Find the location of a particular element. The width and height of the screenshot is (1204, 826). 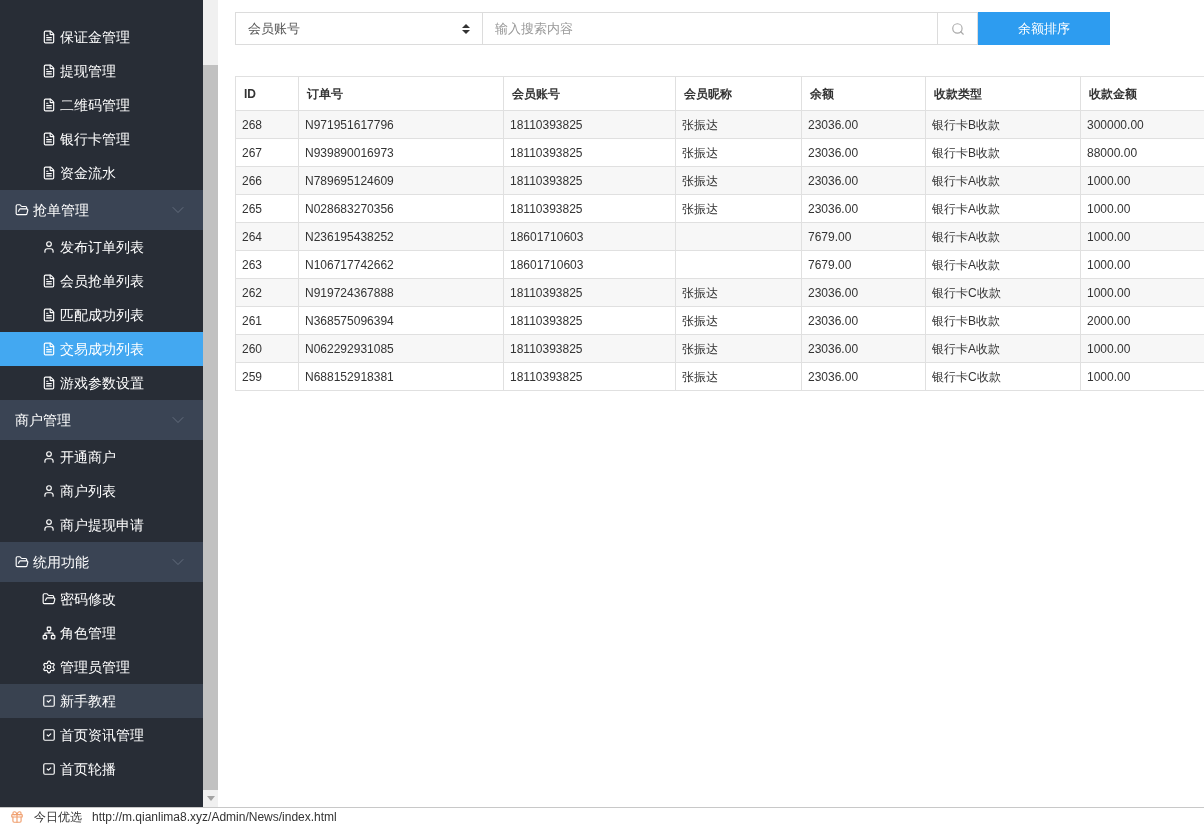

table-cell: N368575096394 is located at coordinates (349, 320).